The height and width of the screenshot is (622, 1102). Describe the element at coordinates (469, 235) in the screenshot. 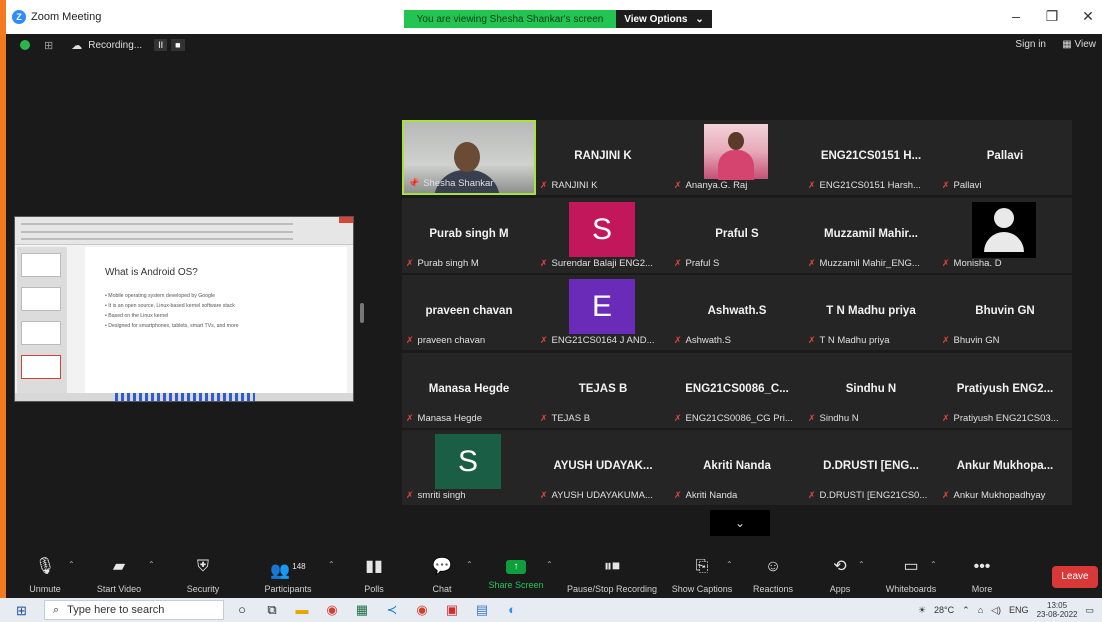

I see `participant-tile: Purab singh M ✗ Purab singh M` at that location.